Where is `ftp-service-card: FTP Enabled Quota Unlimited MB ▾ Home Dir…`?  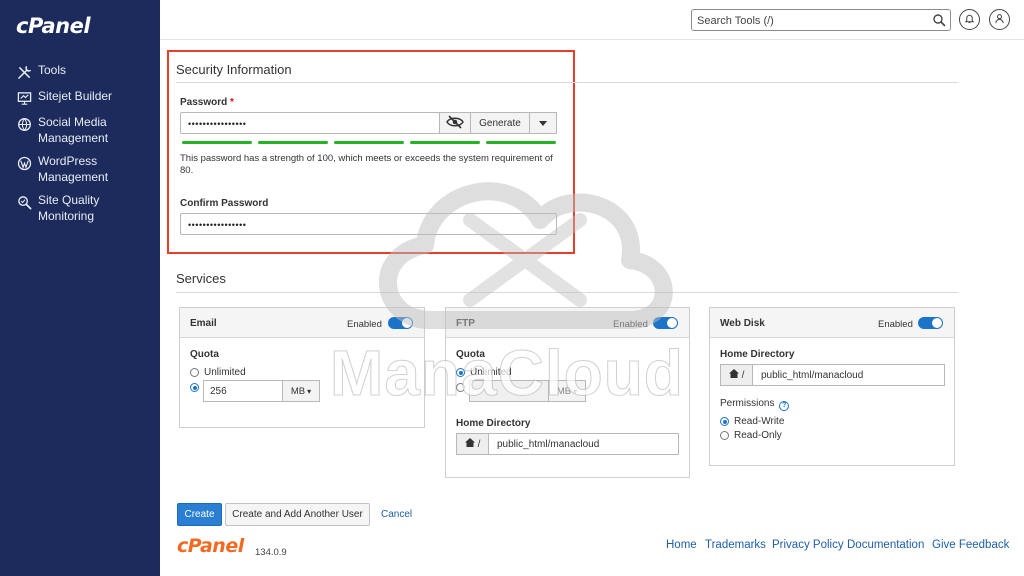
ftp-service-card: FTP Enabled Quota Unlimited MB ▾ Home Dir… is located at coordinates (567, 392).